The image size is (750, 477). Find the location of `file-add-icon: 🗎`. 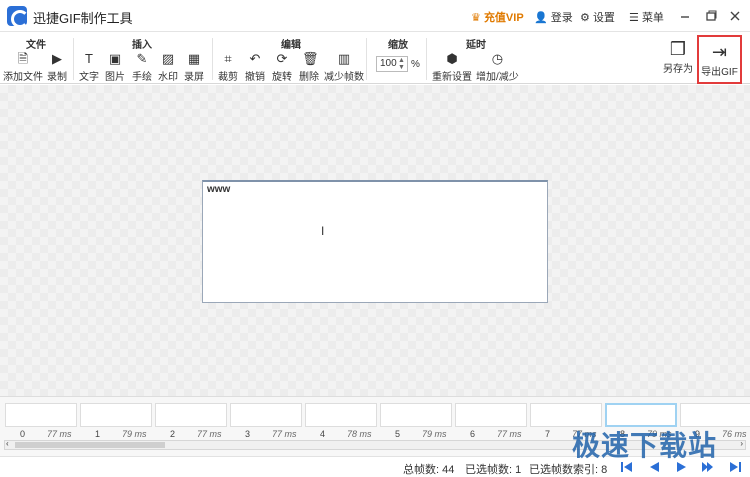

file-add-icon: 🗎 is located at coordinates (23, 58).